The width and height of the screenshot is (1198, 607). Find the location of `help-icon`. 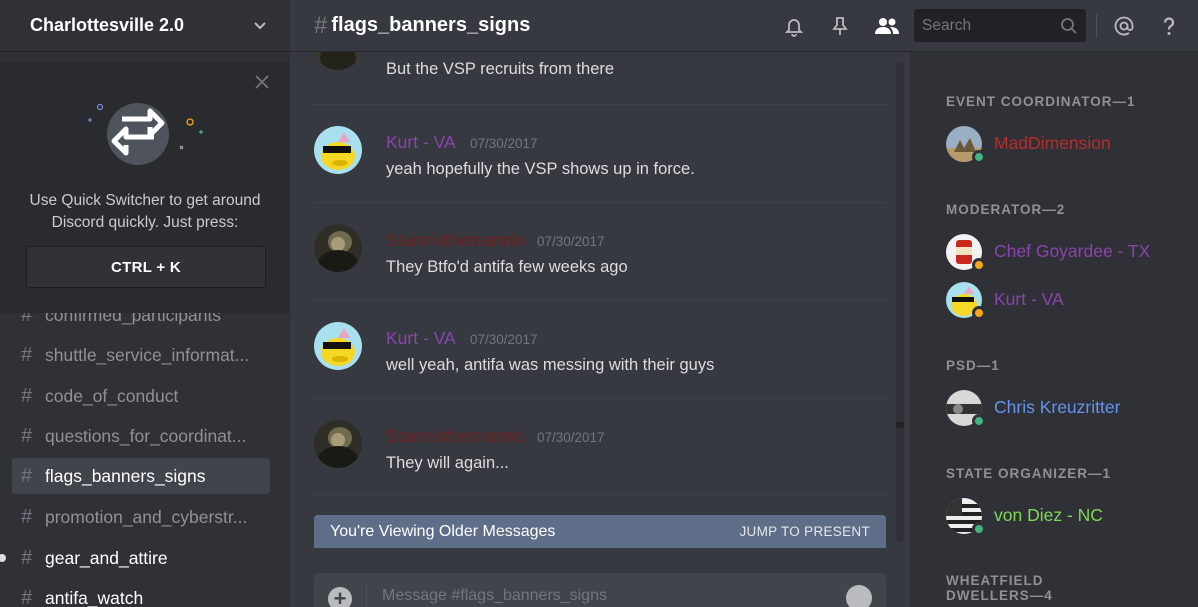

help-icon is located at coordinates (1169, 26).